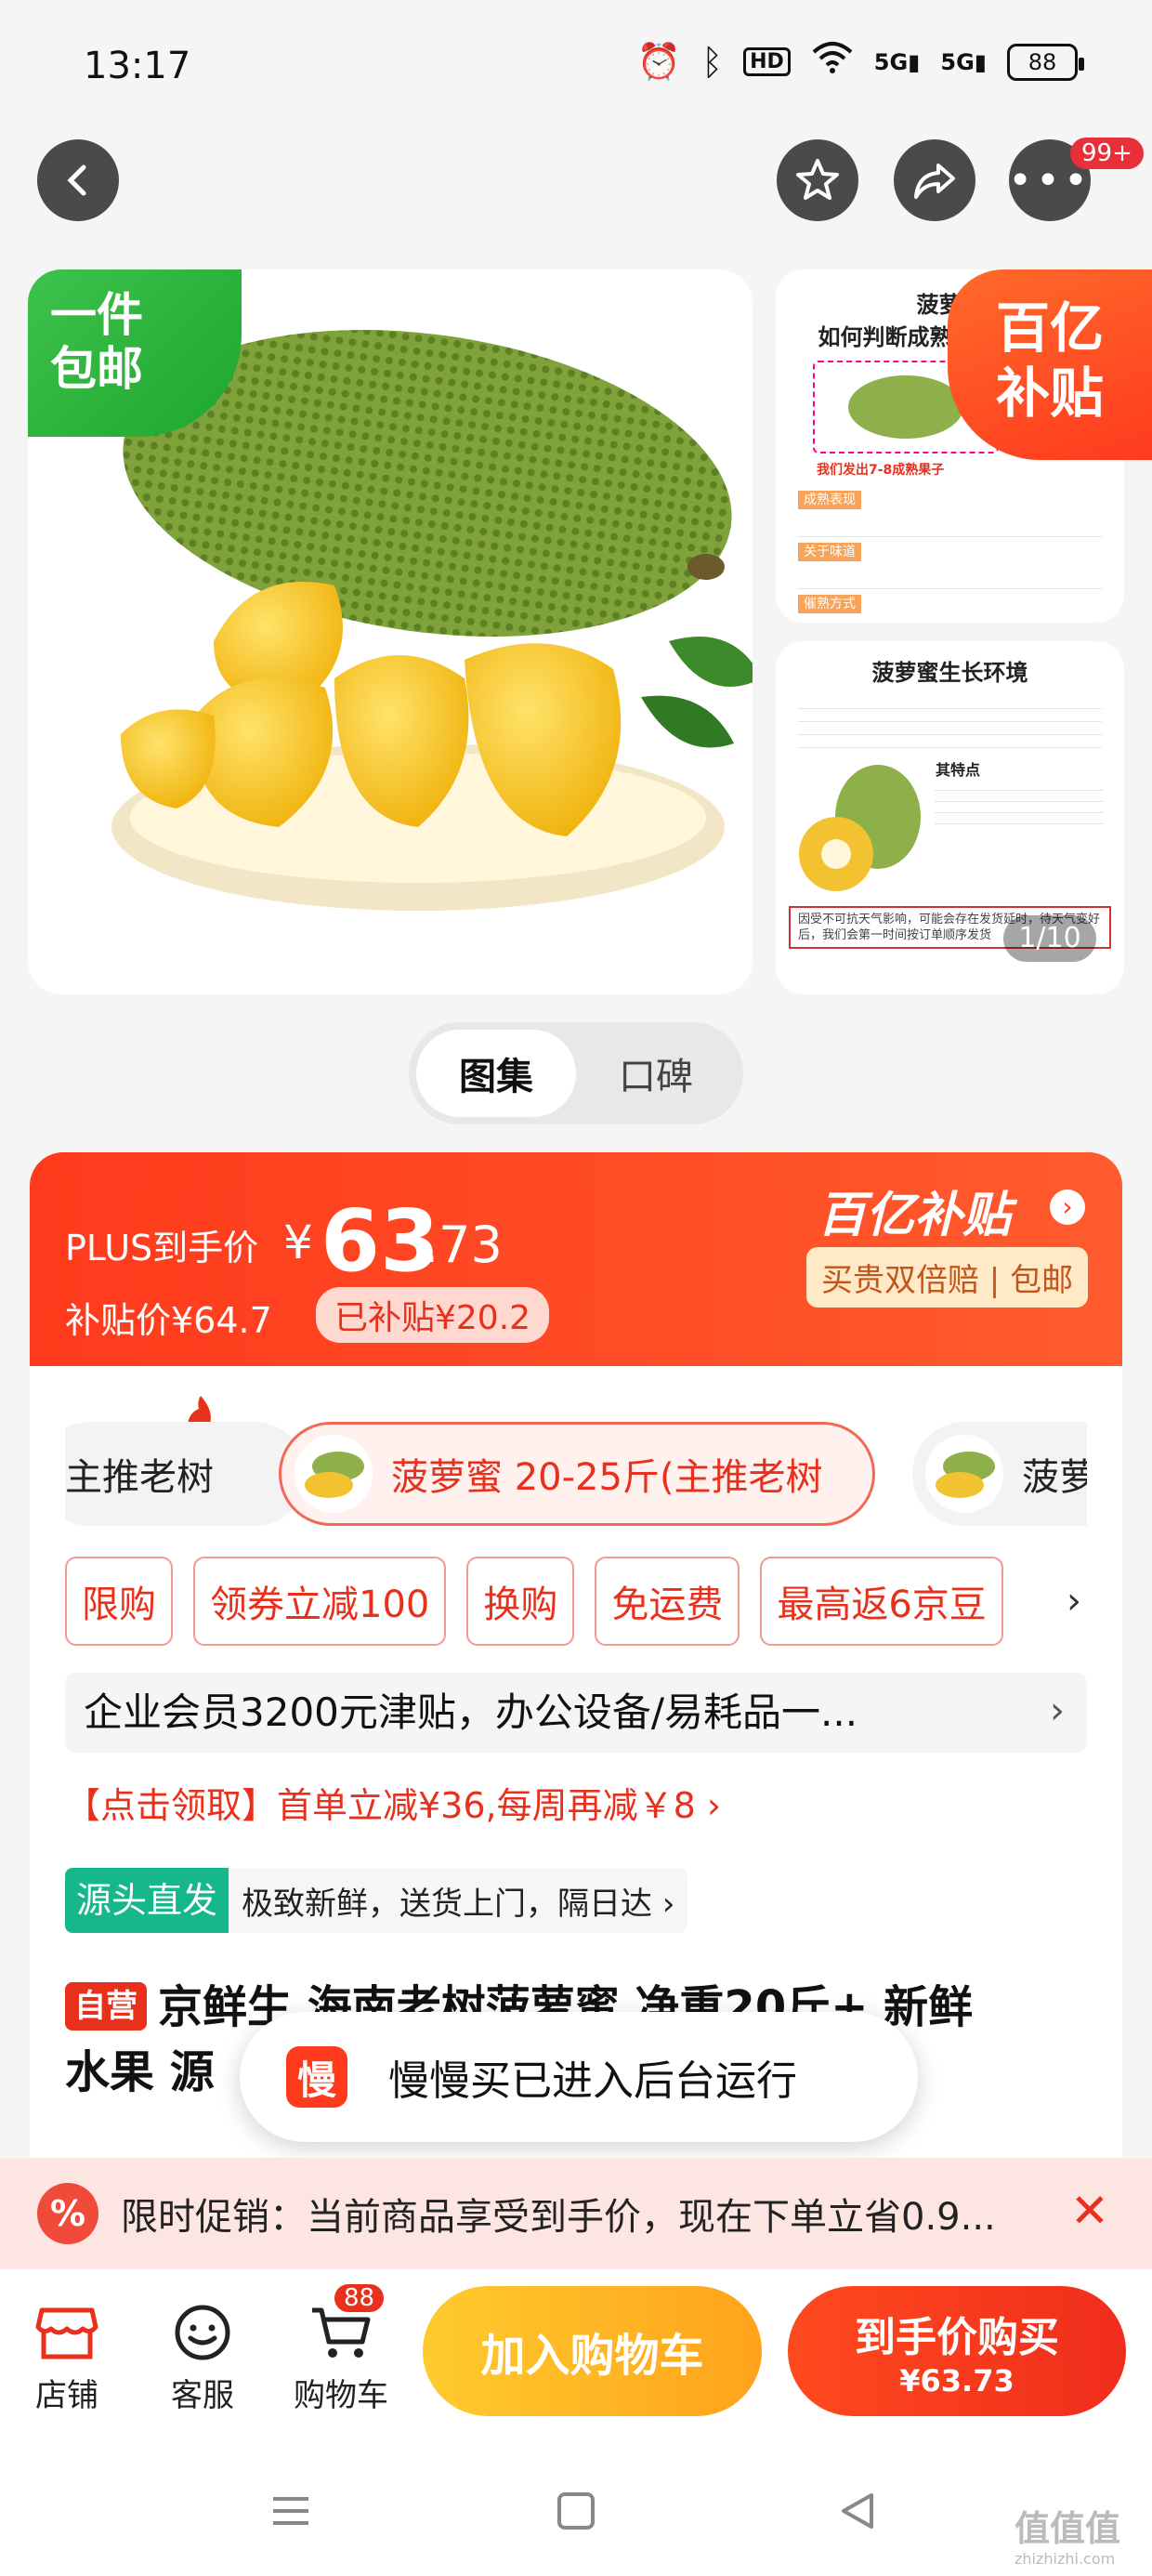 The width and height of the screenshot is (1152, 2576). I want to click on service-button: 客服, so click(202, 2355).